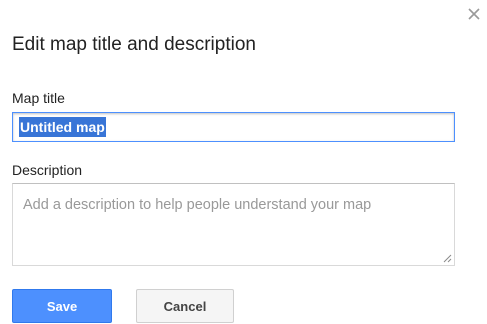  What do you see at coordinates (62, 306) in the screenshot?
I see `save-button: Save` at bounding box center [62, 306].